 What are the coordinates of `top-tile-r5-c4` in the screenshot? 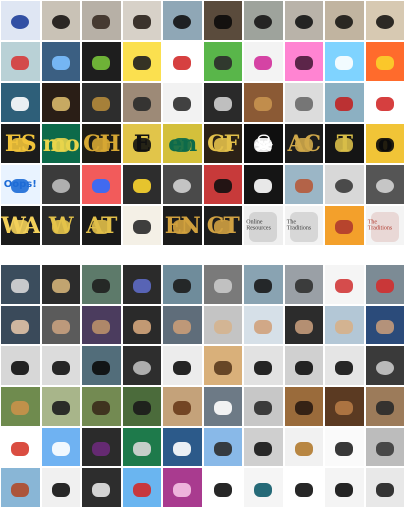 It's located at (141, 184).